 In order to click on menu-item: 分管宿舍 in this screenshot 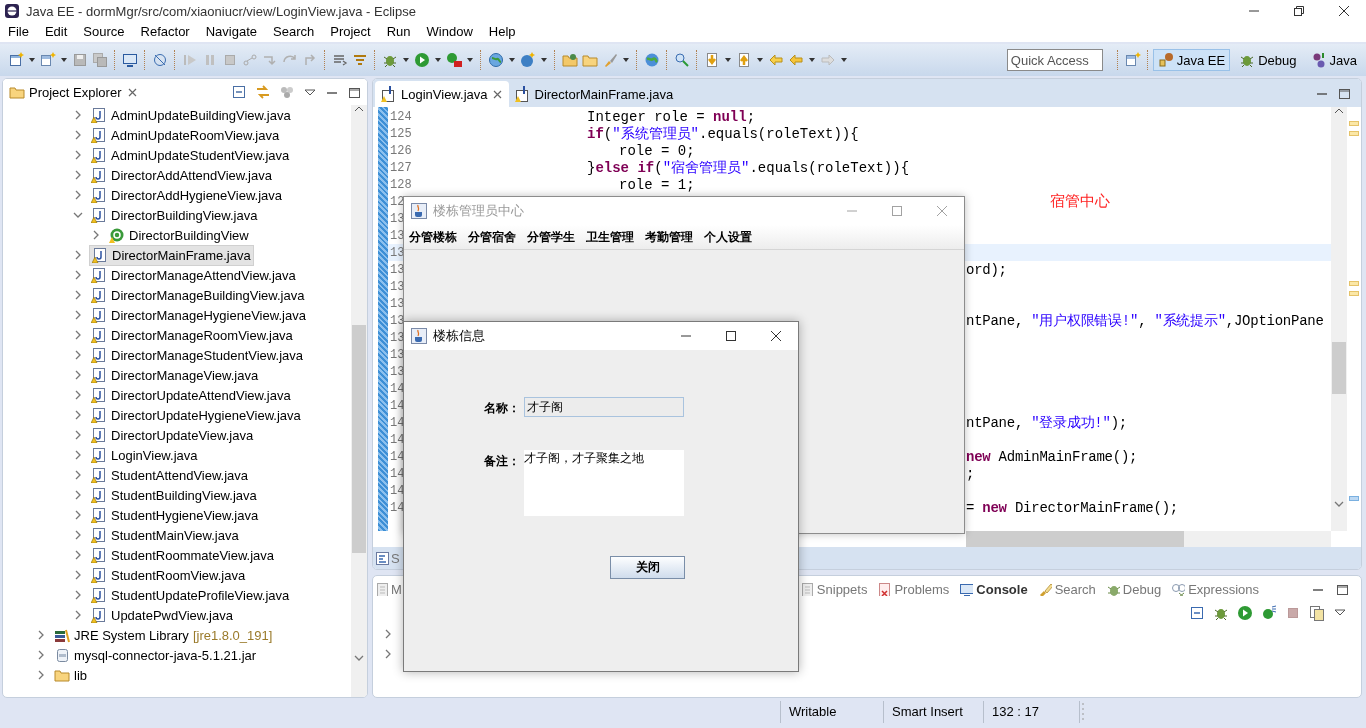, I will do `click(492, 237)`.